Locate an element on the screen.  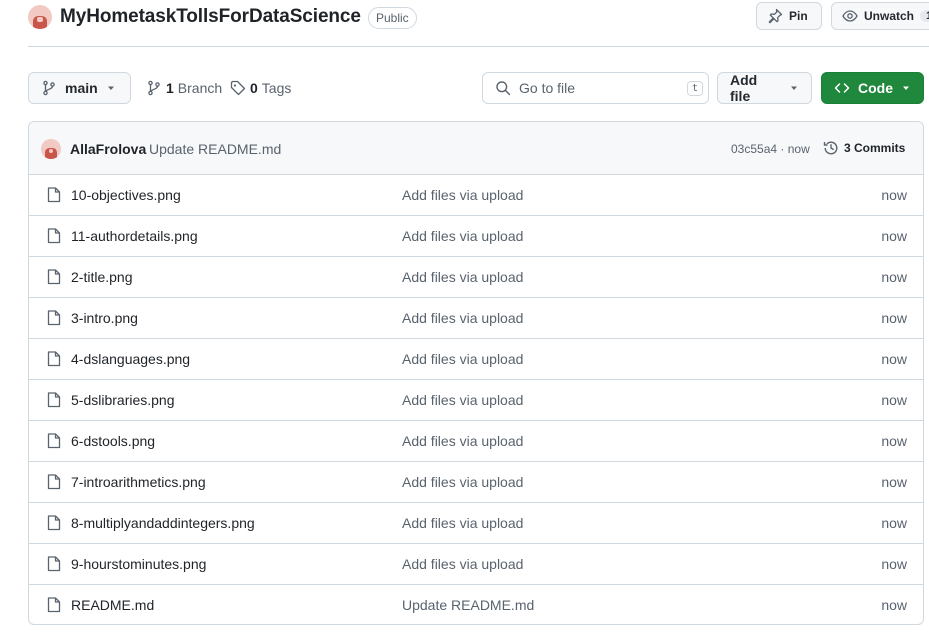
file-row: 3-intro.png Add files via upload now is located at coordinates (476, 318).